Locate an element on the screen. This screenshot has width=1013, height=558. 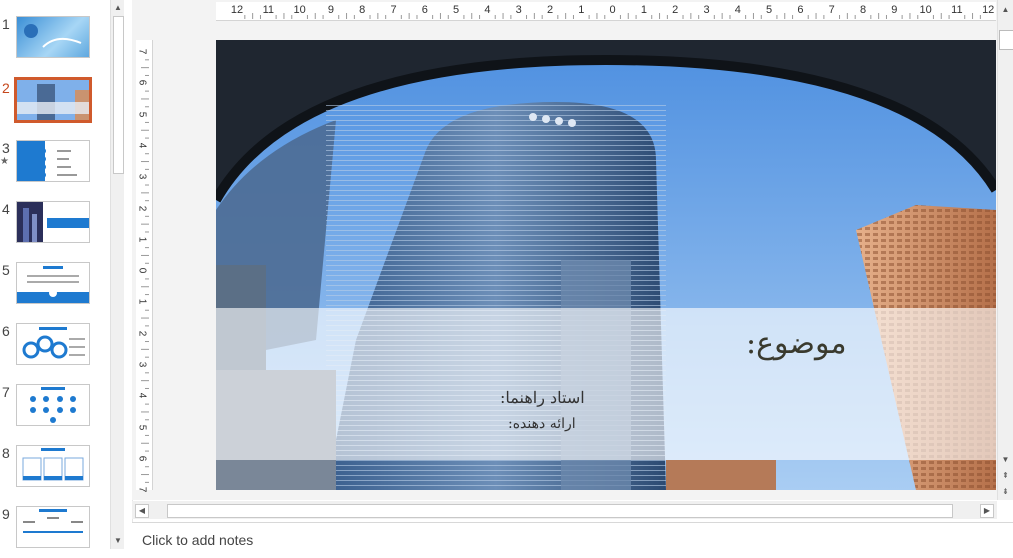
calligraphy-image is located at coordinates (53, 36).